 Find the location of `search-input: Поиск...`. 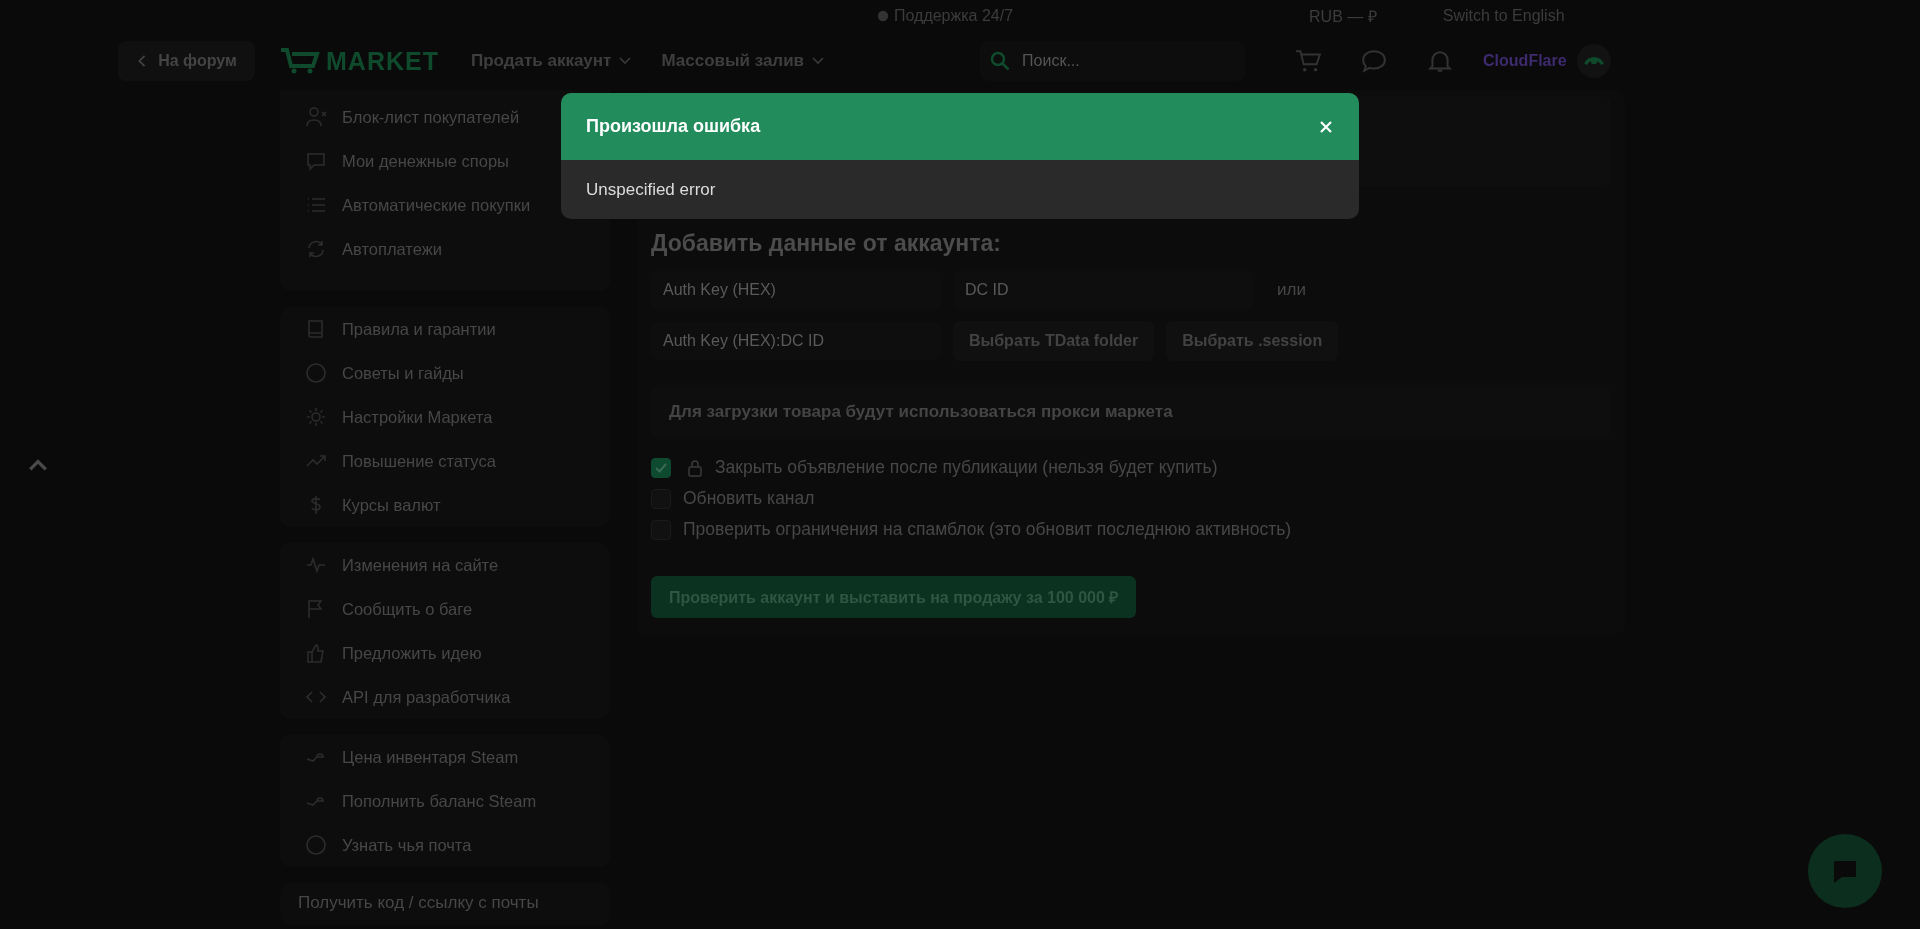

search-input: Поиск... is located at coordinates (1122, 61).